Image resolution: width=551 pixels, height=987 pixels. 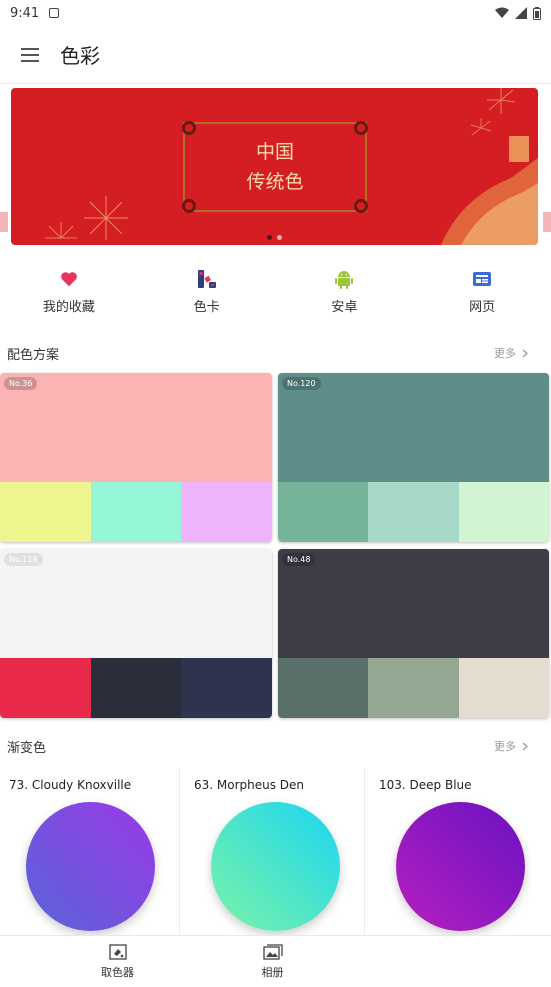 I want to click on app-bar: 色彩, so click(x=275, y=55).